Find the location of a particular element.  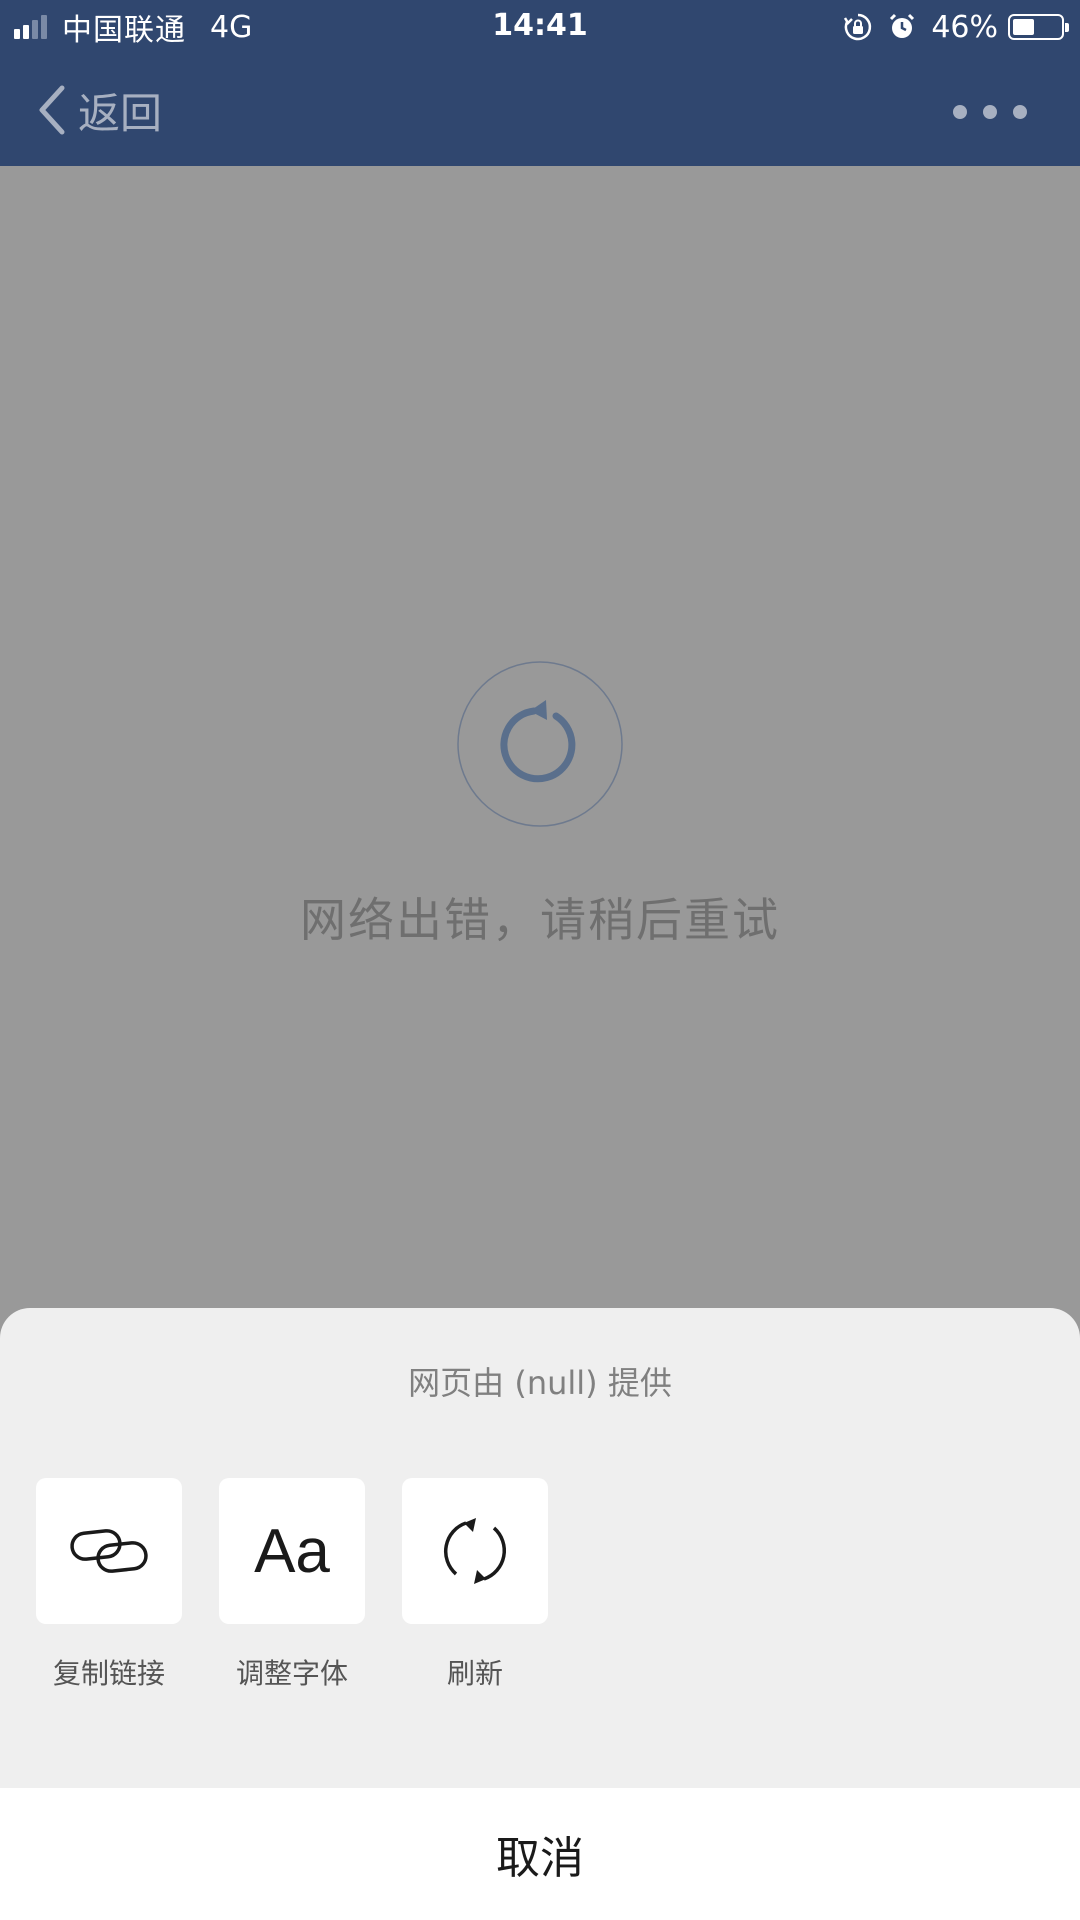

link-icon is located at coordinates (109, 1551).